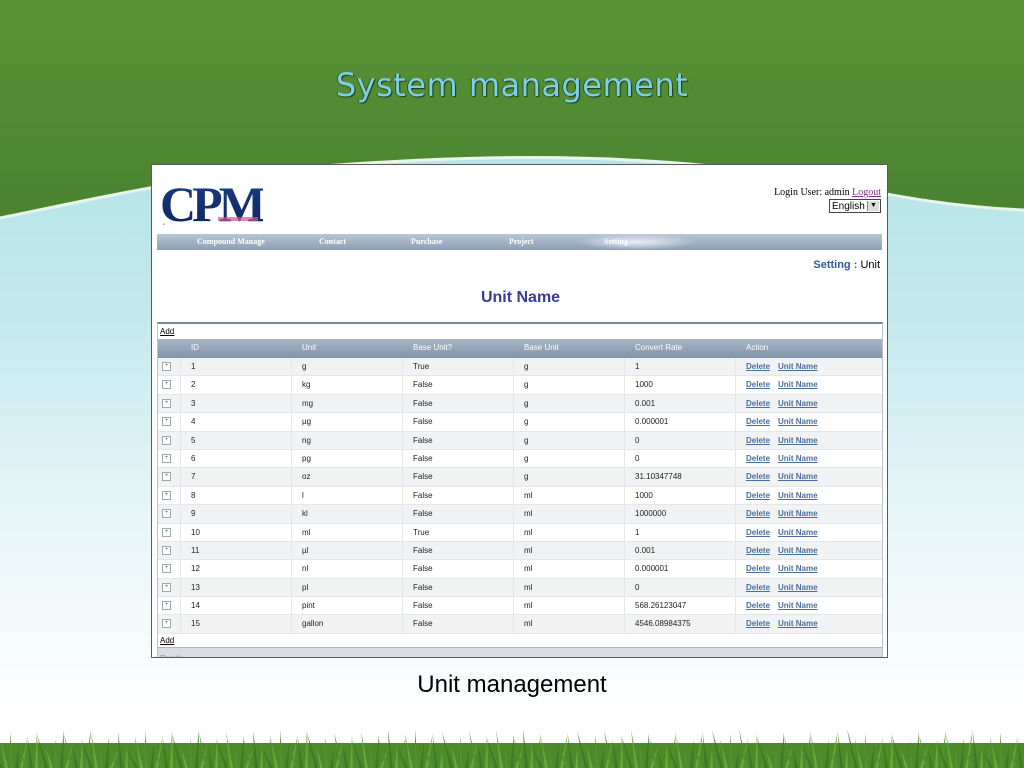 The width and height of the screenshot is (1024, 768). What do you see at coordinates (193, 422) in the screenshot?
I see `cell-id: 4` at bounding box center [193, 422].